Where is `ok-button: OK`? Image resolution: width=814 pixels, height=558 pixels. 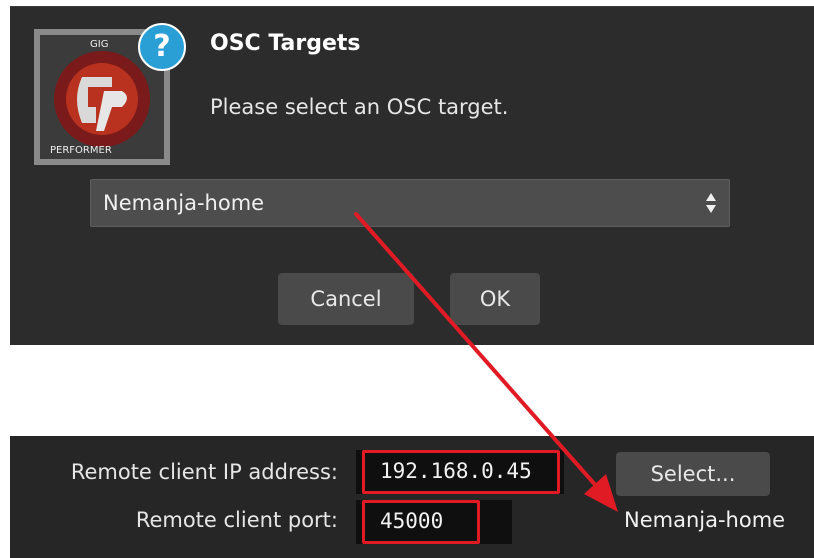
ok-button: OK is located at coordinates (495, 299).